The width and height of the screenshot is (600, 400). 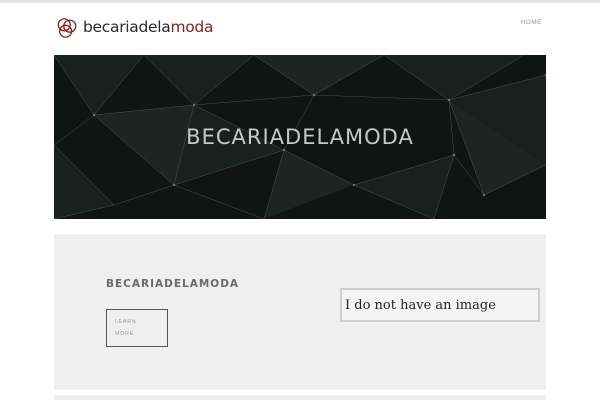 What do you see at coordinates (300, 28) in the screenshot?
I see `site-header: becariadelamoda HOME` at bounding box center [300, 28].